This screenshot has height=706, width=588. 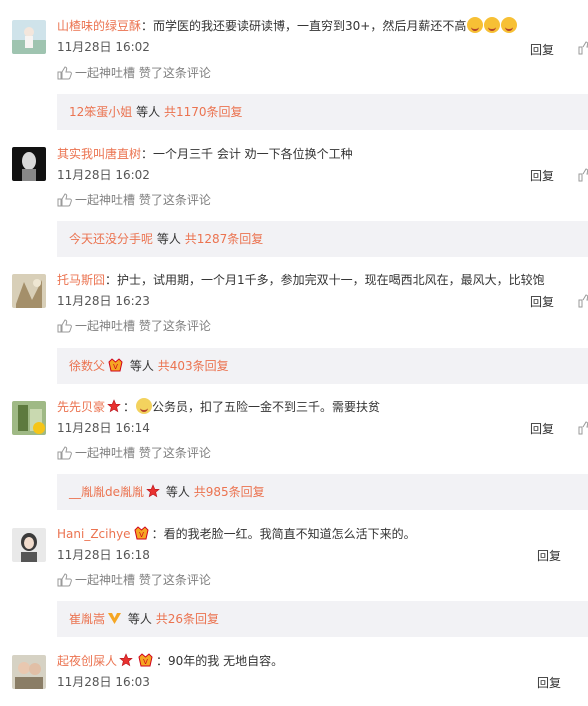 I want to click on sub-replies-box: 今天还没分手呢 等人 共1287条回复, so click(x=322, y=239).